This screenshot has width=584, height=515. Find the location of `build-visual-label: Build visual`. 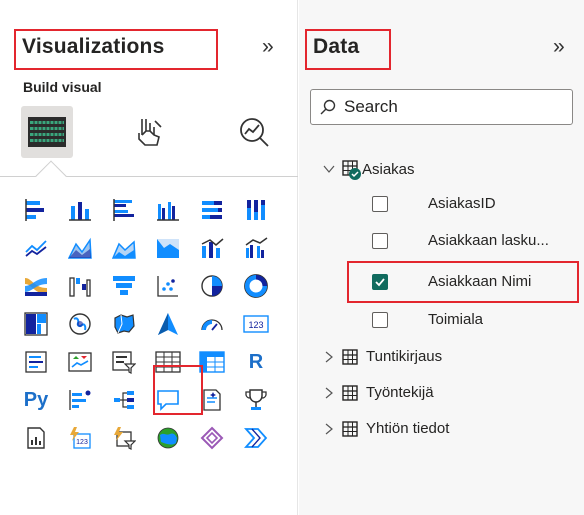

build-visual-label: Build visual is located at coordinates (62, 87).